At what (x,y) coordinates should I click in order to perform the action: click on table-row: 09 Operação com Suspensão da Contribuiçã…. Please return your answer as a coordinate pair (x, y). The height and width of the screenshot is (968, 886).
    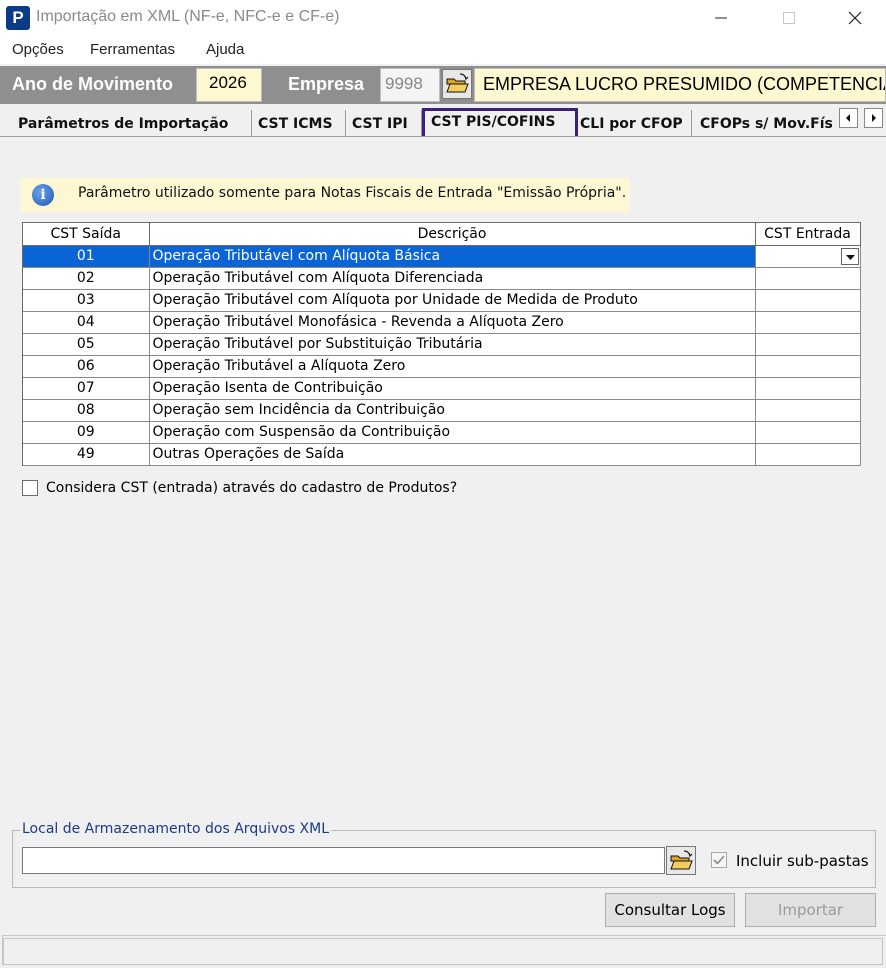
    Looking at the image, I should click on (442, 432).